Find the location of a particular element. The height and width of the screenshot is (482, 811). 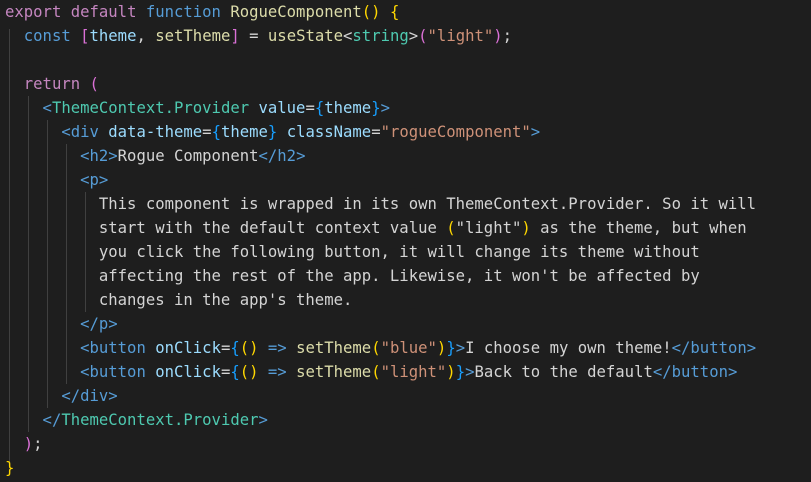

code-token: as the theme, but when is located at coordinates (638, 228).